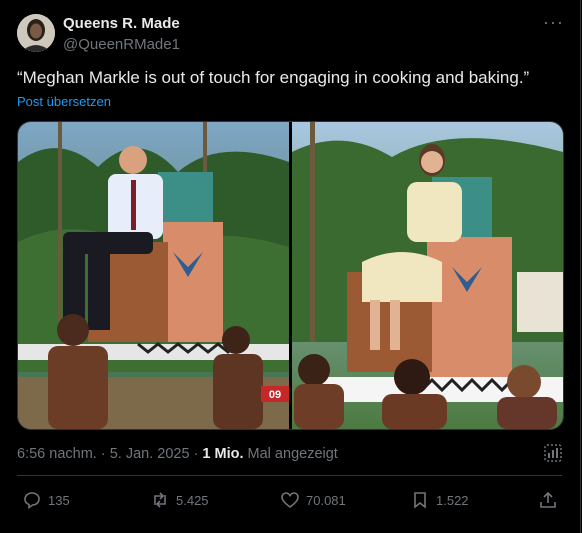 This screenshot has height=533, width=582. I want to click on share-icon, so click(548, 499).